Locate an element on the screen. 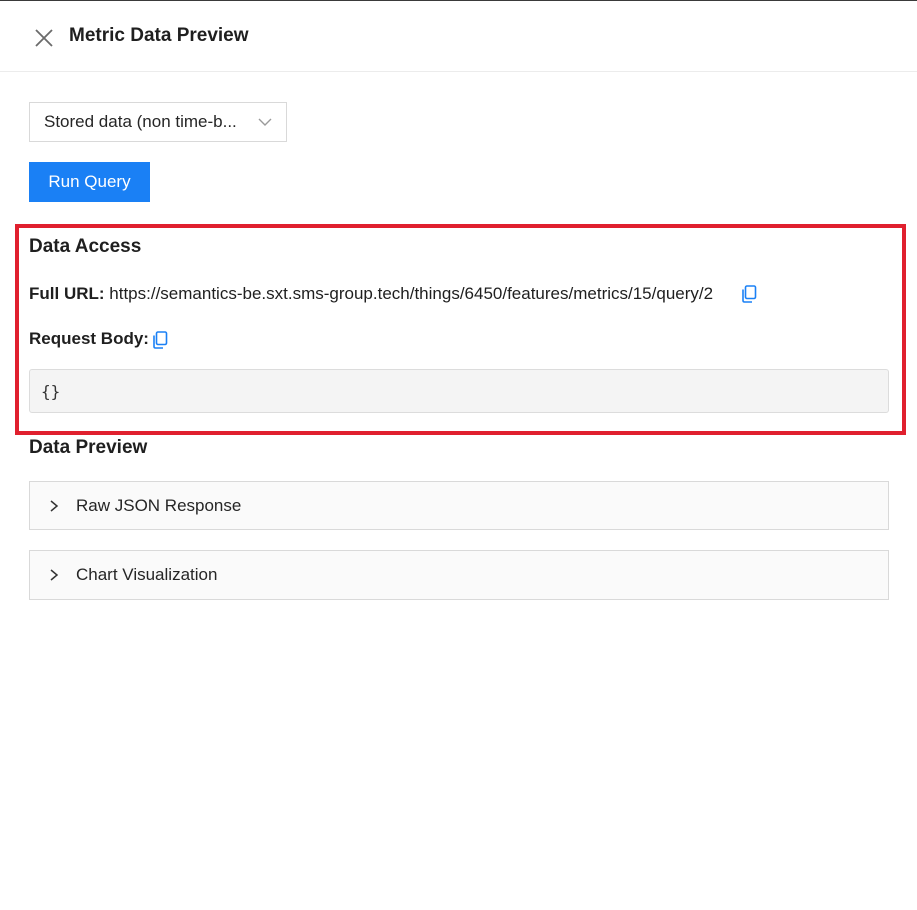 Image resolution: width=917 pixels, height=910 pixels. close-button is located at coordinates (44, 38).